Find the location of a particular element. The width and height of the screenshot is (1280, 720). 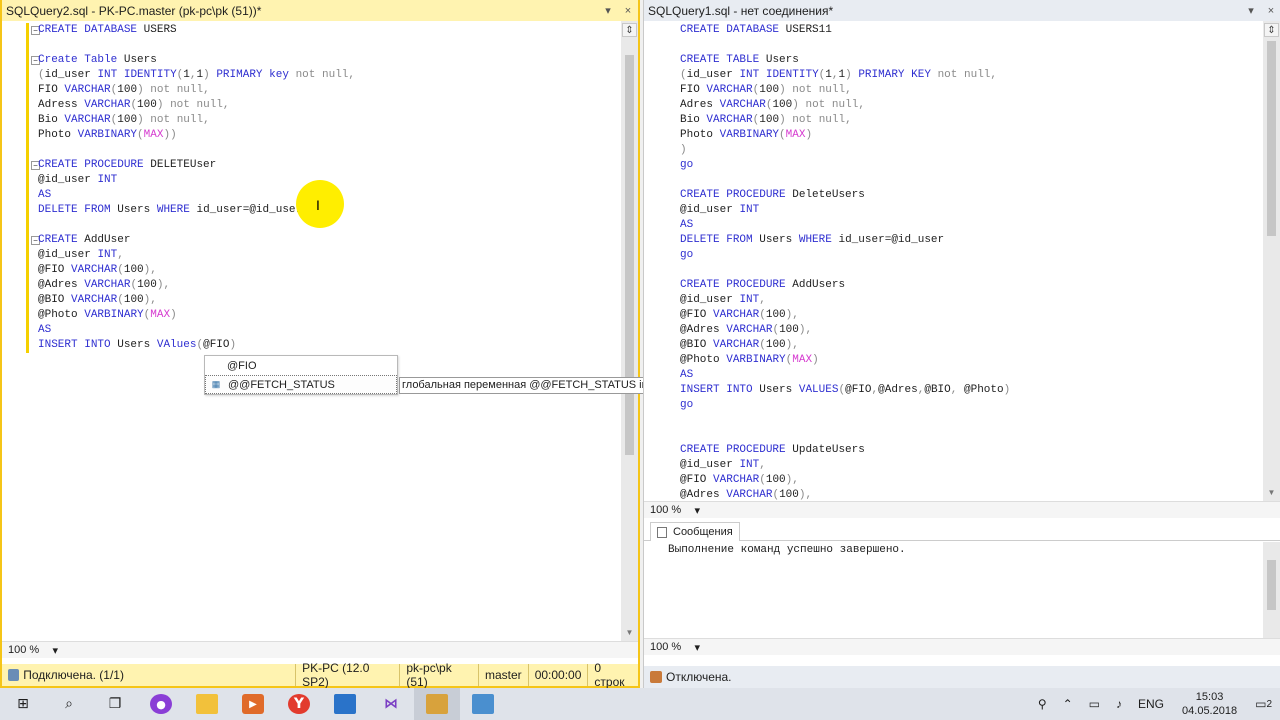

code-line: Photo VARBINARY(MAX) is located at coordinates (746, 135).